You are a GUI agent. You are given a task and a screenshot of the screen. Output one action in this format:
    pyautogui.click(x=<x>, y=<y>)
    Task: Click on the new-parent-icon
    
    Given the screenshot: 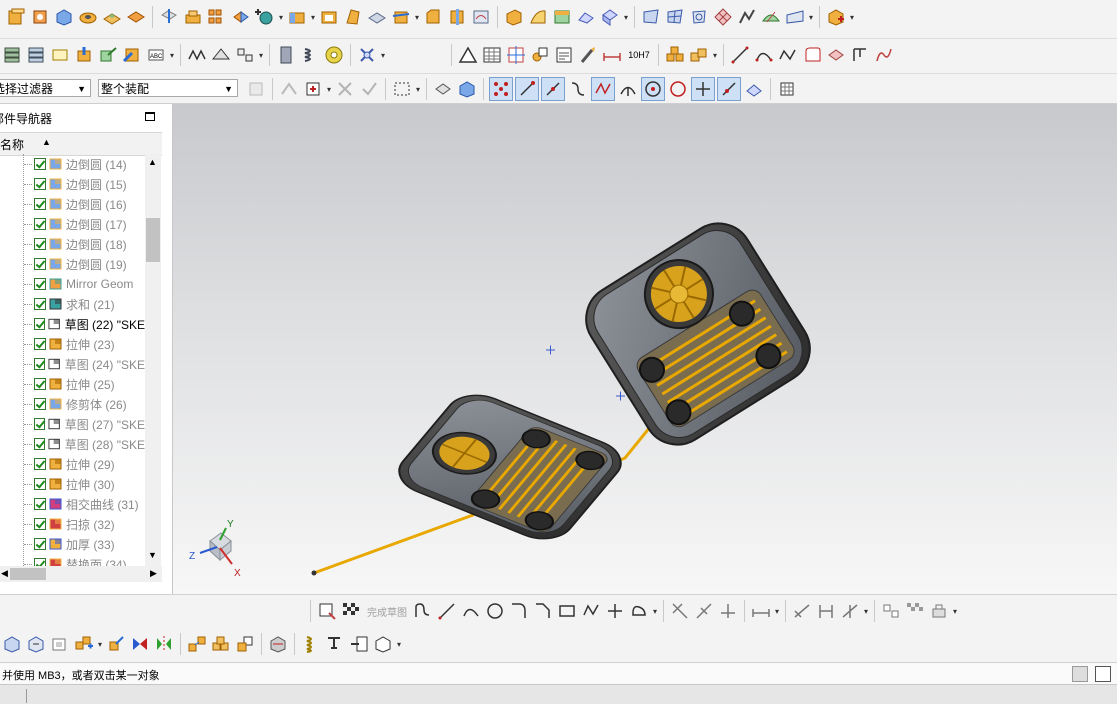 What is the action you would take?
    pyautogui.click(x=60, y=644)
    